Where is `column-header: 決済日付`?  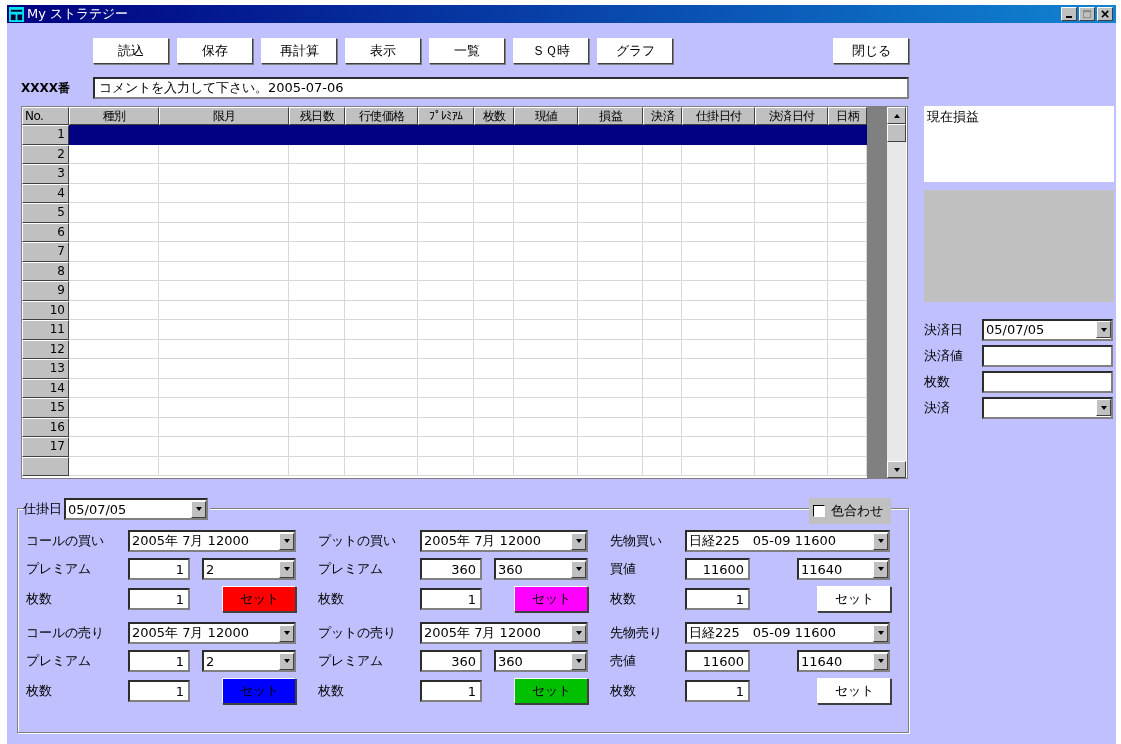
column-header: 決済日付 is located at coordinates (791, 116).